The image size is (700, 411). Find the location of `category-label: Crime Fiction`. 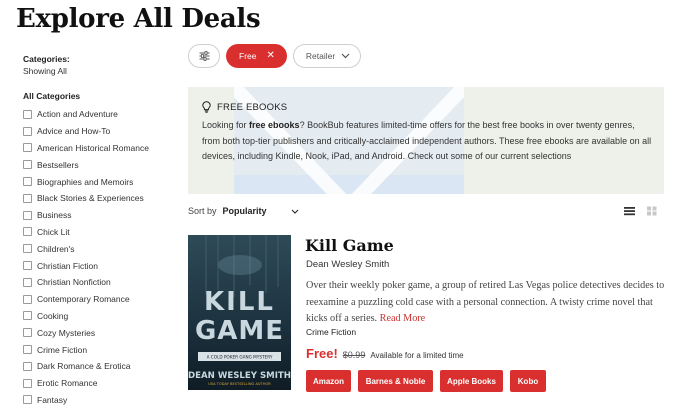

category-label: Crime Fiction is located at coordinates (62, 349).